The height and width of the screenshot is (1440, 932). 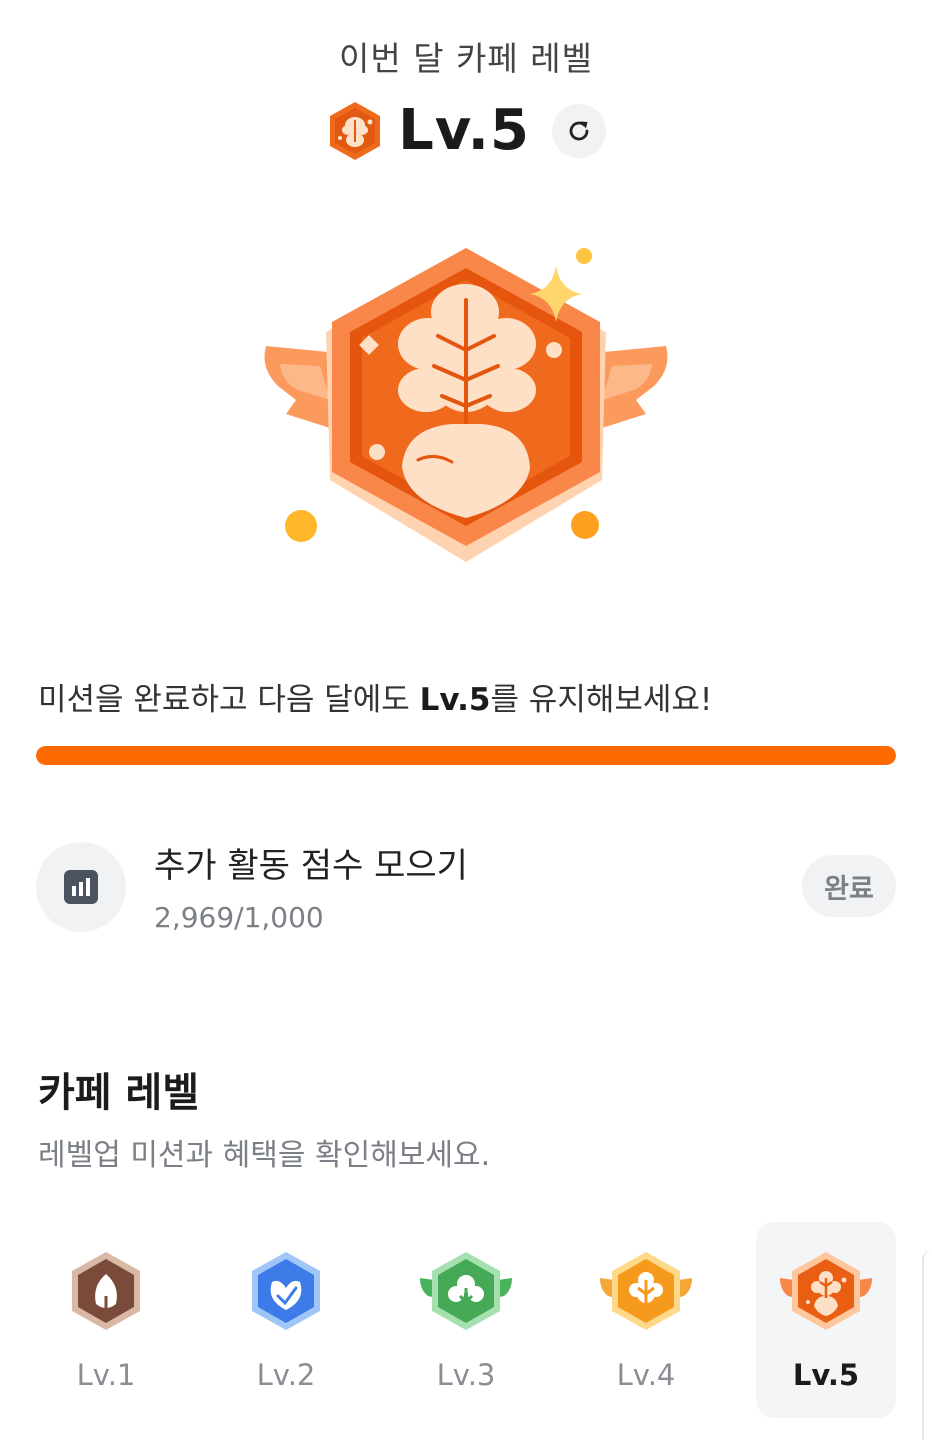 I want to click on section-title: 카페 레벨, so click(x=119, y=1093).